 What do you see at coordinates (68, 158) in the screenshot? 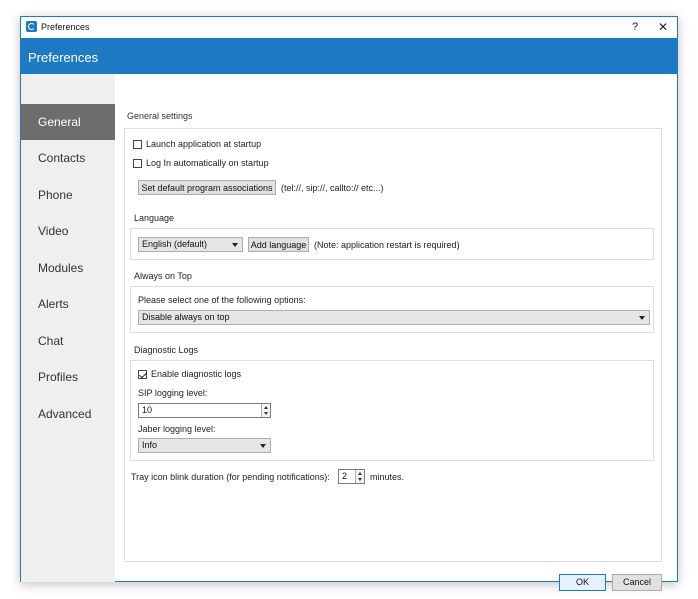
I see `sidebar-item-contacts: Contacts` at bounding box center [68, 158].